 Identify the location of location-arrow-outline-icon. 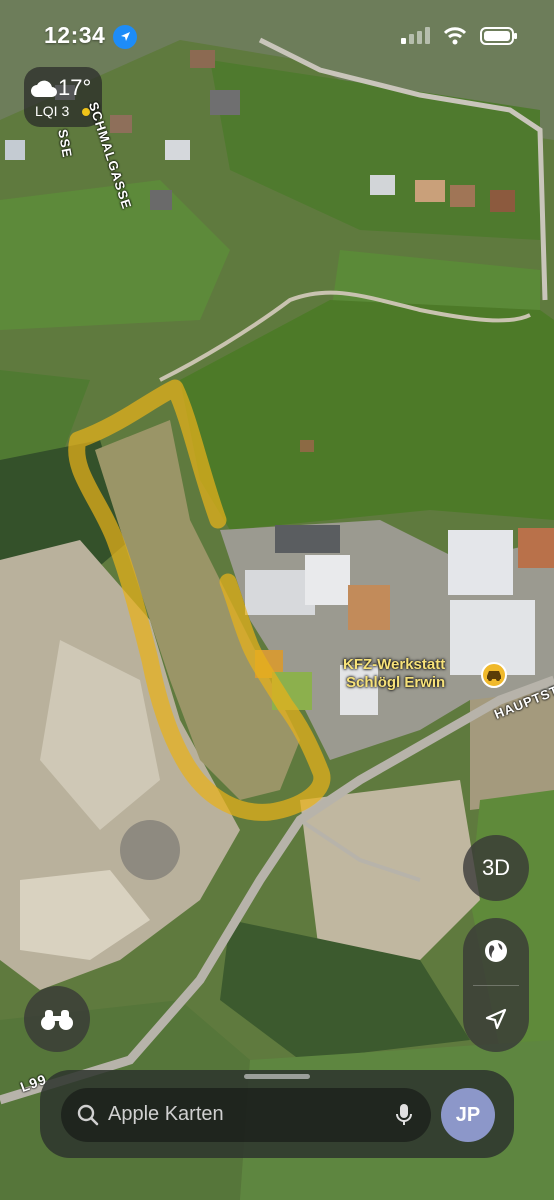
(496, 1019).